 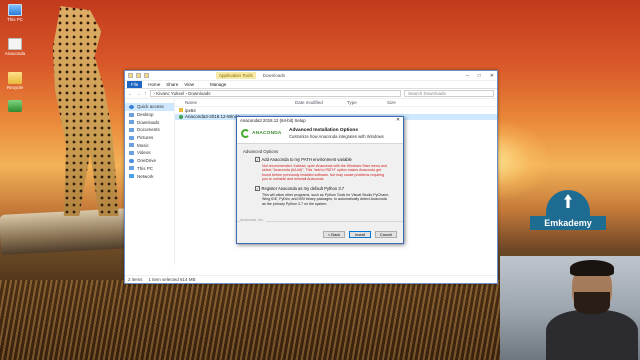 I want to click on anaconda-ring-icon, so click(x=245, y=133).